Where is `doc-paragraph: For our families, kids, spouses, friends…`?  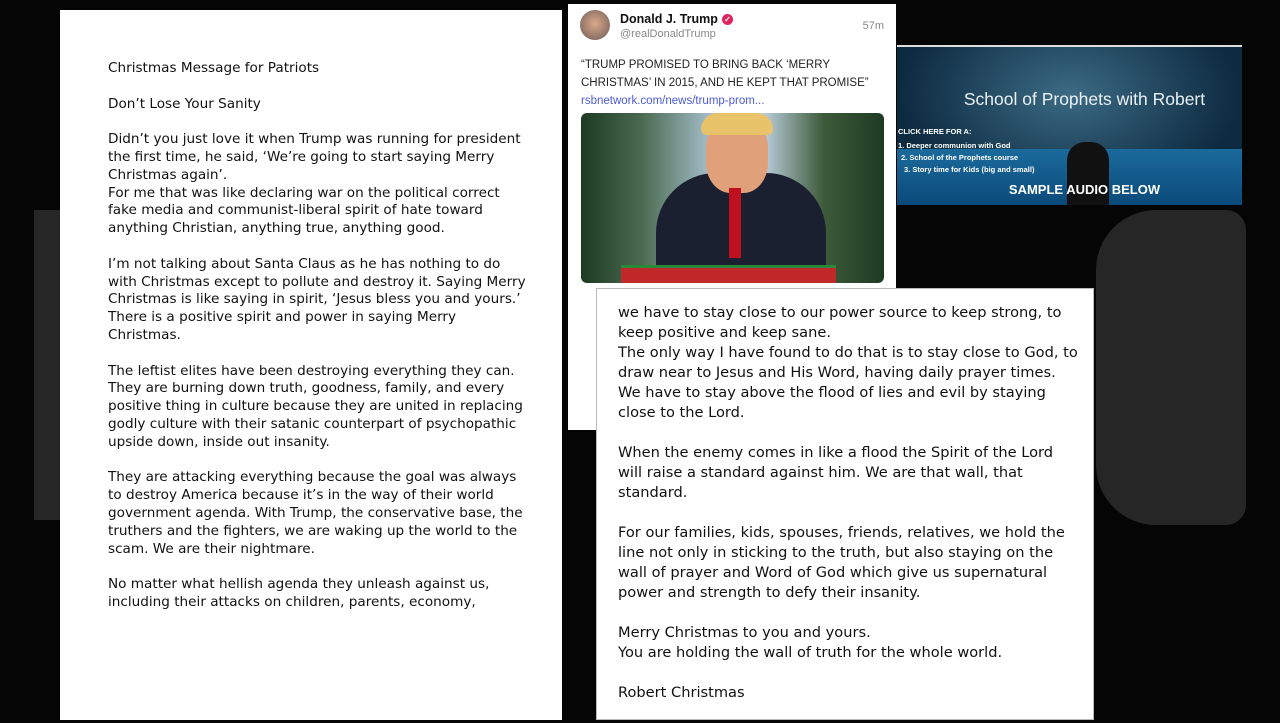 doc-paragraph: For our families, kids, spouses, friends… is located at coordinates (841, 562).